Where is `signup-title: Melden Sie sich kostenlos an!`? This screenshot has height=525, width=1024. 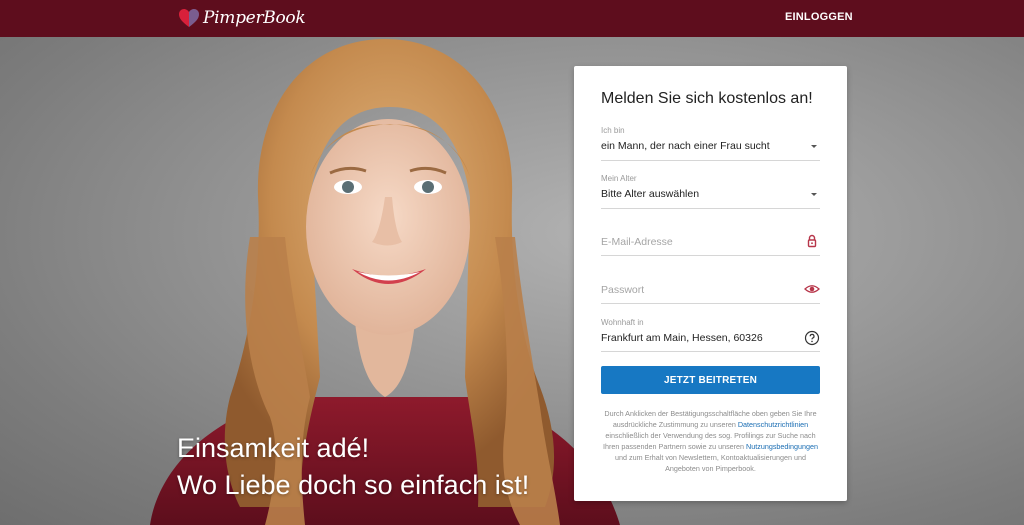 signup-title: Melden Sie sich kostenlos an! is located at coordinates (707, 98).